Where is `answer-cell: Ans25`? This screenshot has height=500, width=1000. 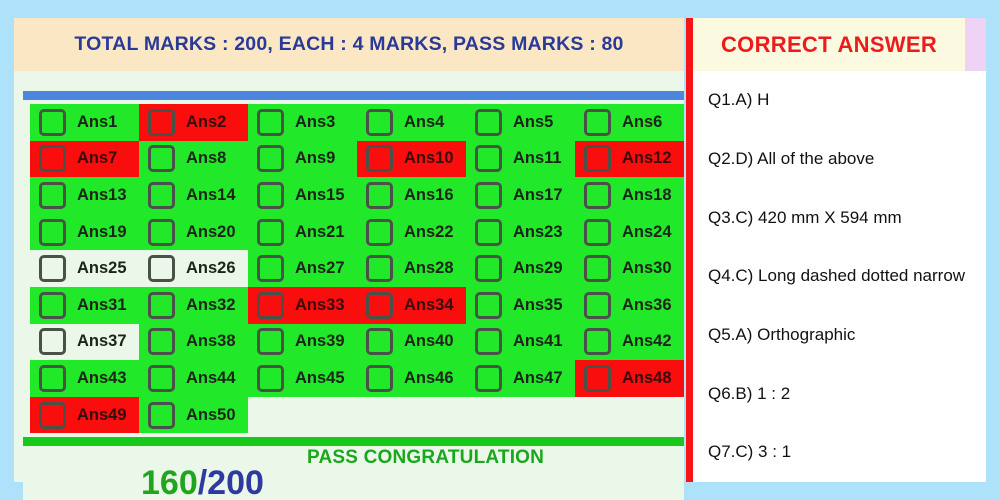
answer-cell: Ans25 is located at coordinates (84, 268).